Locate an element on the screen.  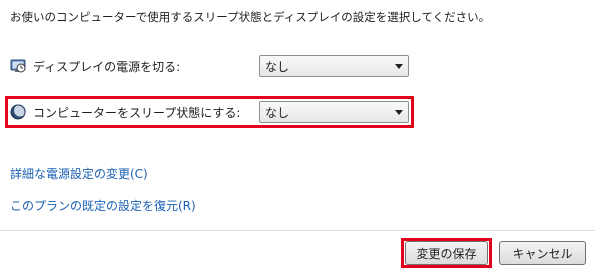
save-changes-button: 変更の保存 is located at coordinates (446, 253).